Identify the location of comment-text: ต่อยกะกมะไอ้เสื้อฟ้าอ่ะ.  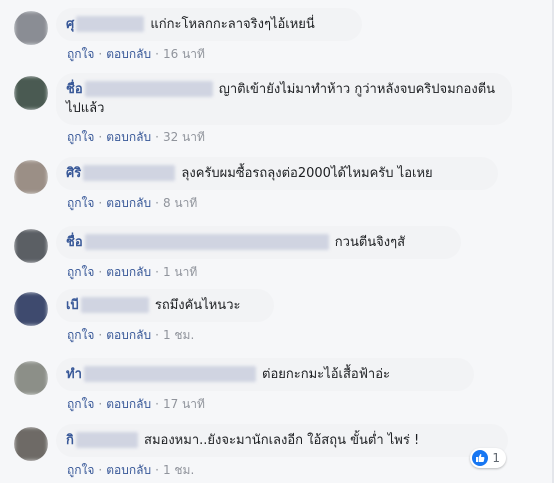
(326, 374).